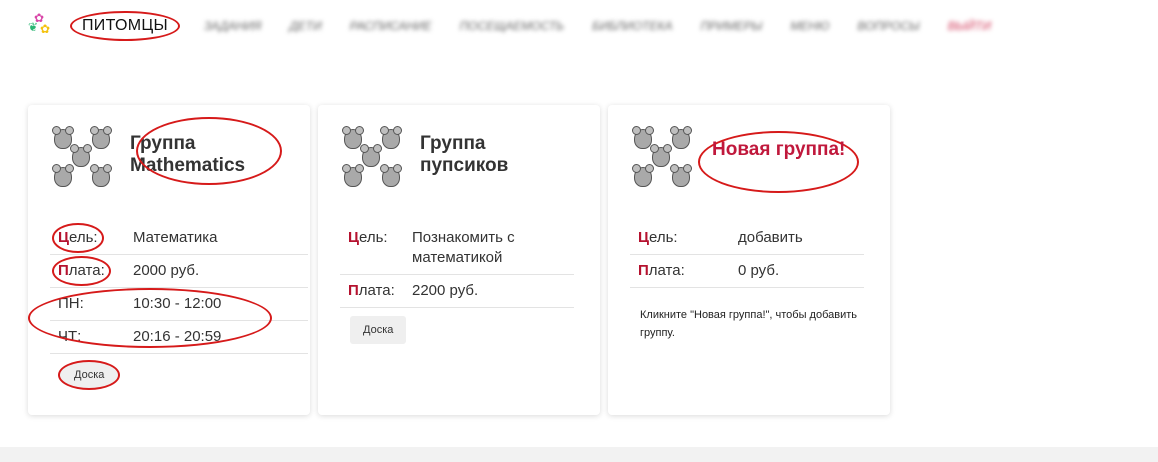 This screenshot has width=1158, height=462. Describe the element at coordinates (888, 26) in the screenshot. I see `nav-item-blurred: ВОПРОСЫ` at that location.